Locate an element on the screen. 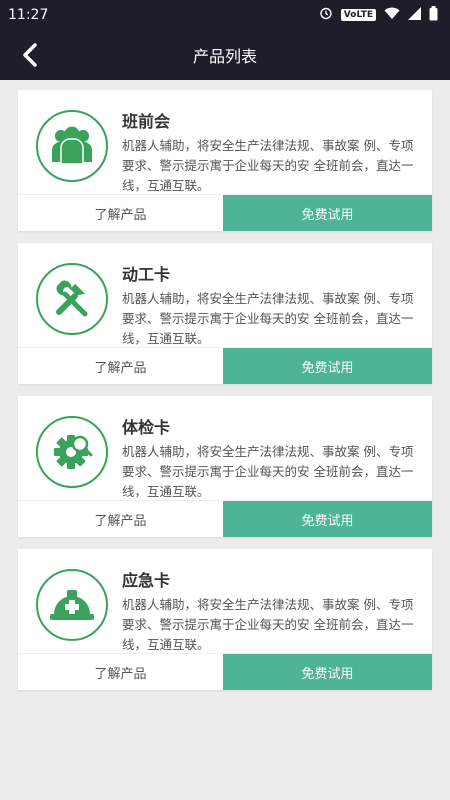 The image size is (450, 800). gear-search-icon is located at coordinates (72, 452).